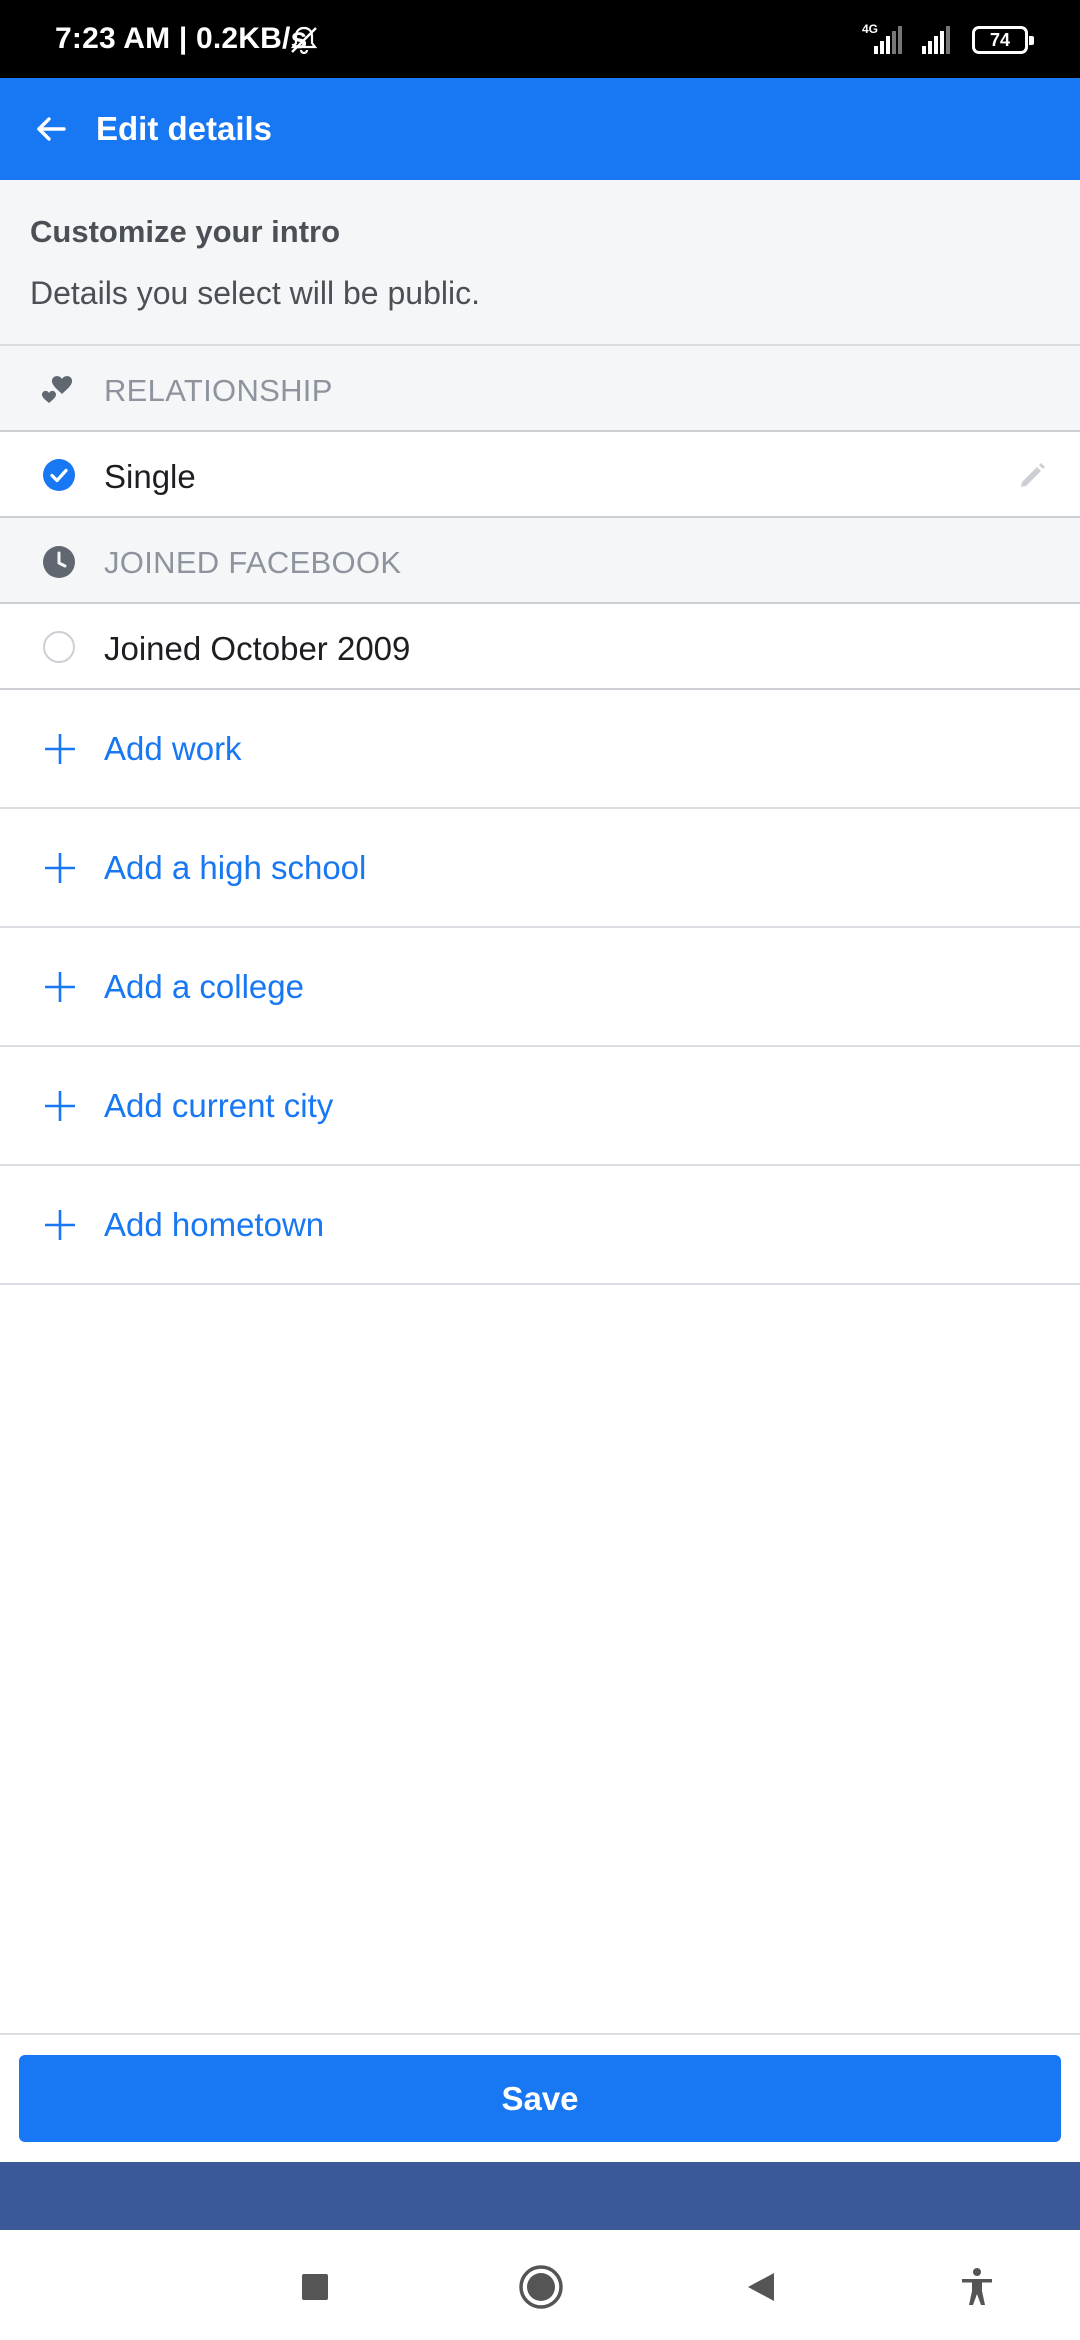 This screenshot has height=2340, width=1080. I want to click on bell-off-icon, so click(304, 40).